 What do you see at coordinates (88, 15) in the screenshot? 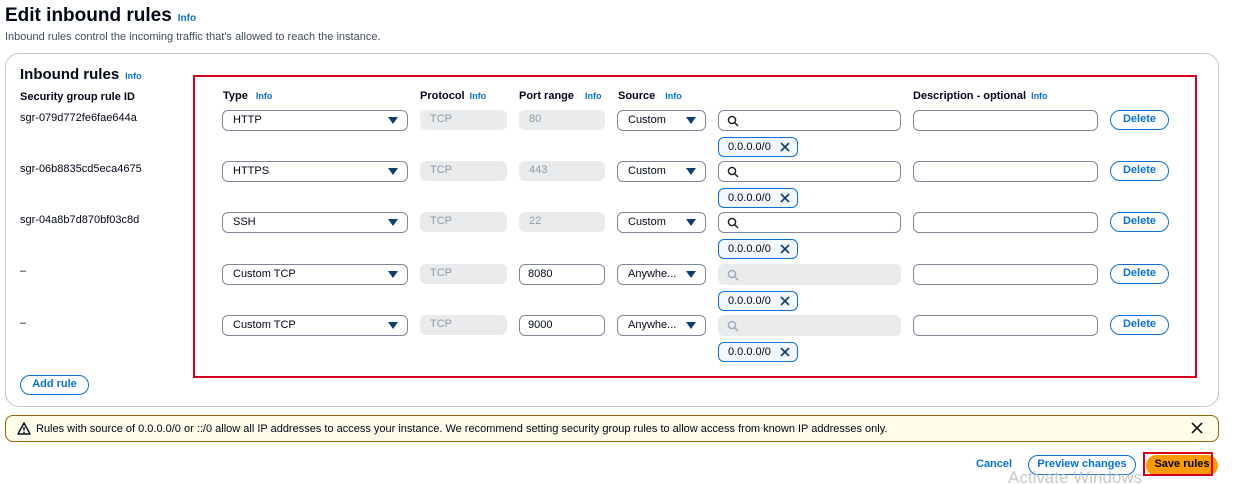
I see `page-title-text: Edit inbound rules` at bounding box center [88, 15].